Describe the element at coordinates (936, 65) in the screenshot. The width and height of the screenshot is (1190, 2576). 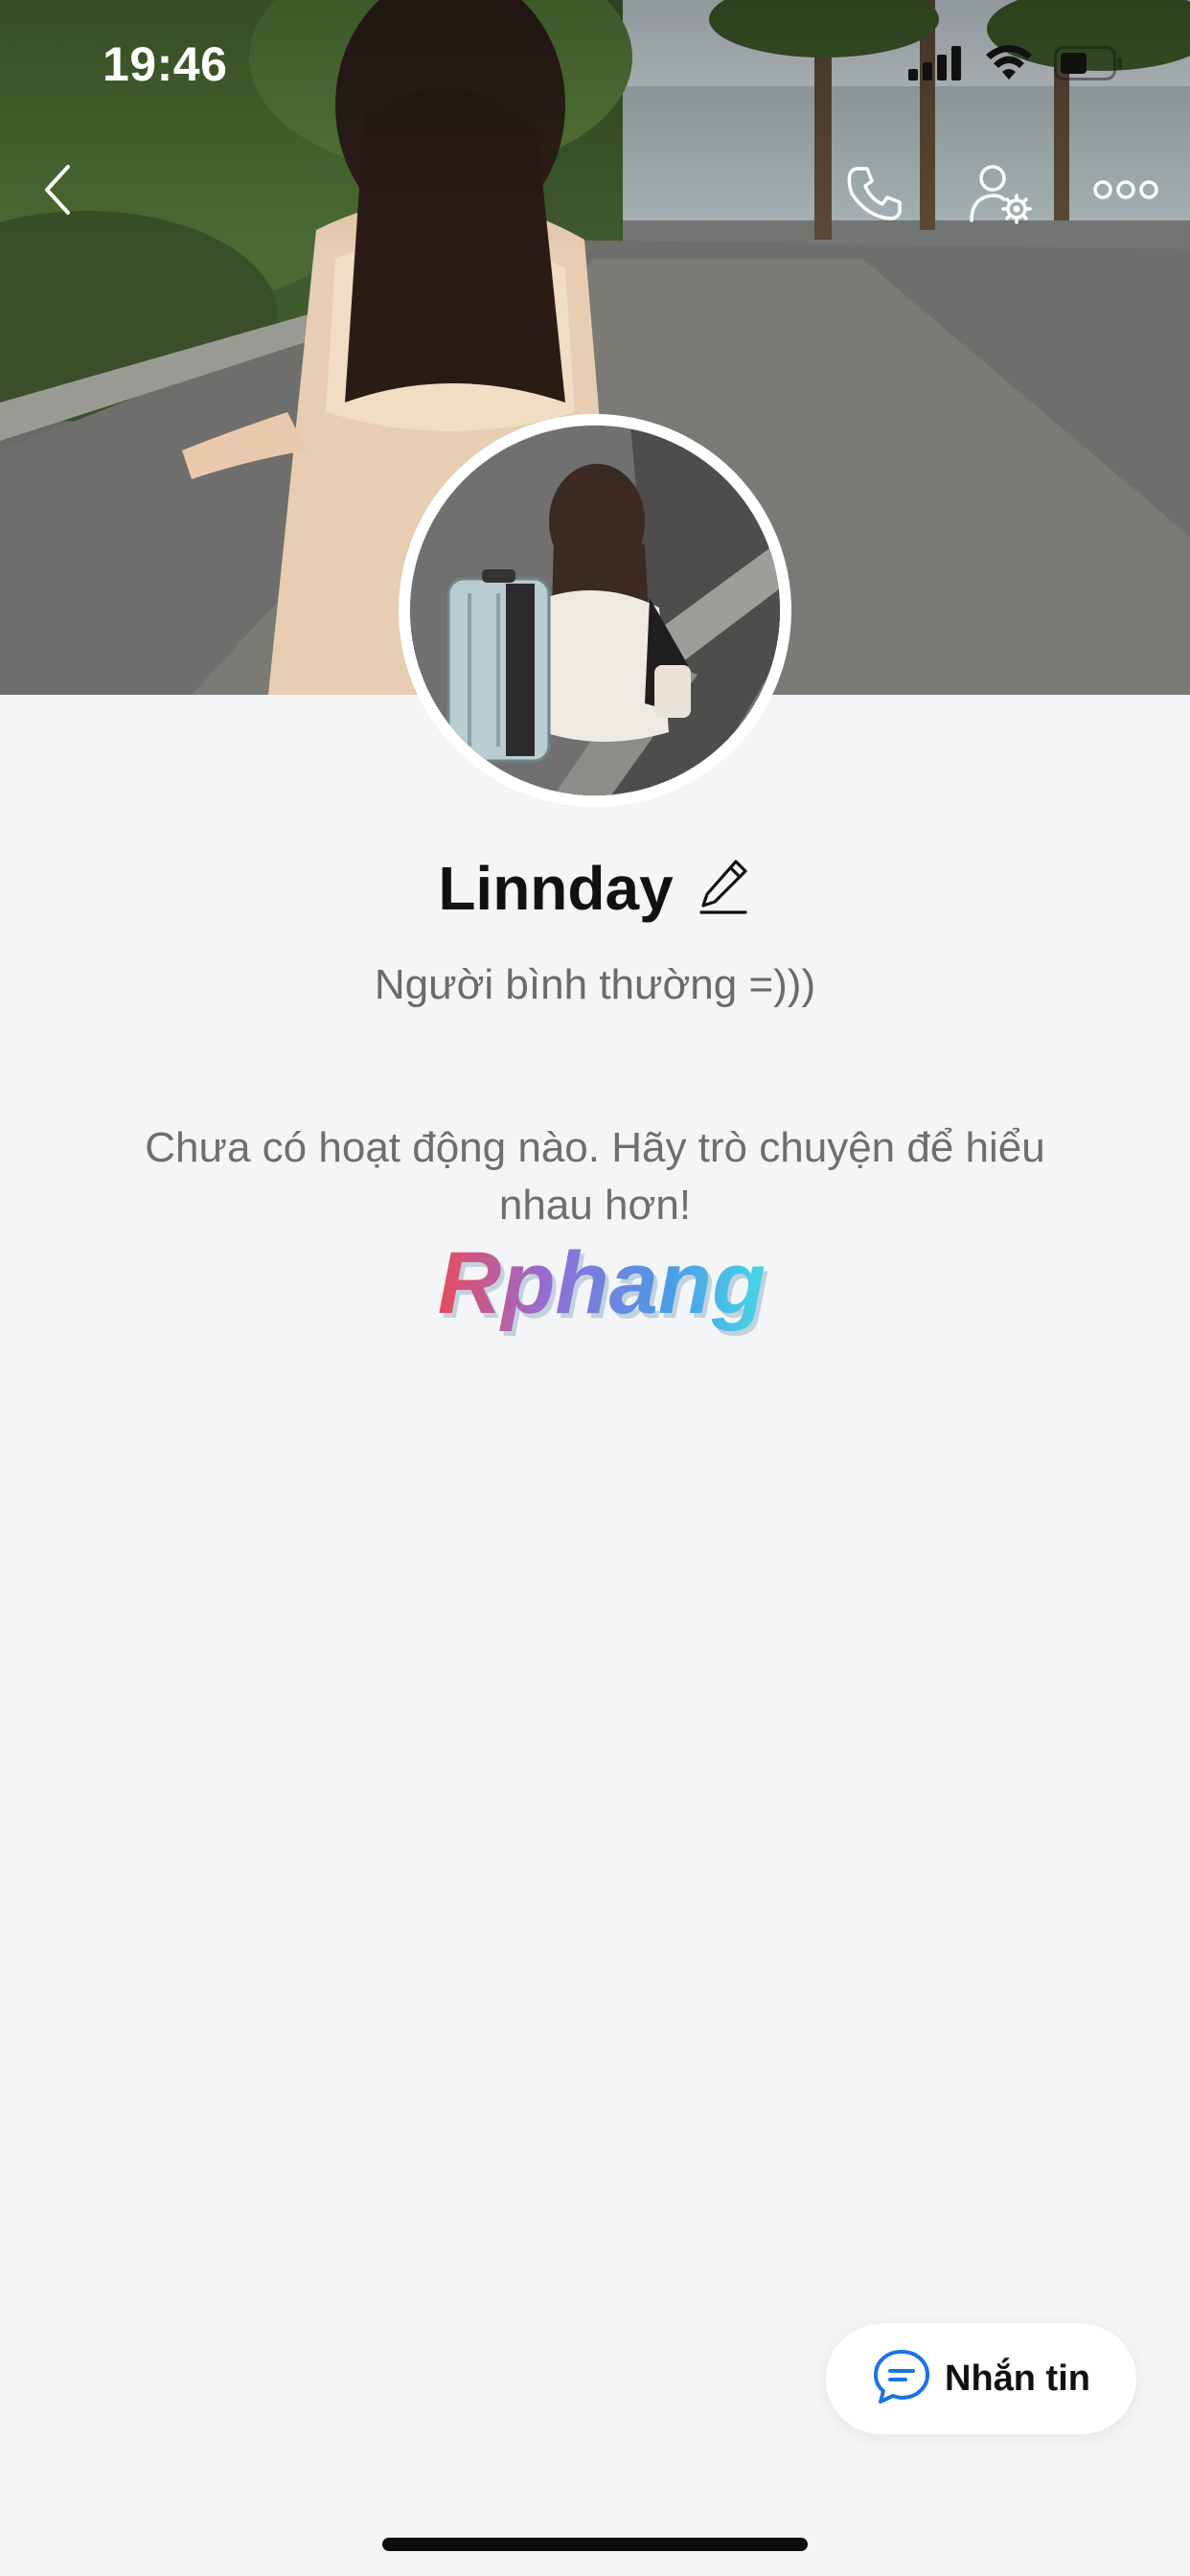
I see `cellular-signal-icon` at that location.